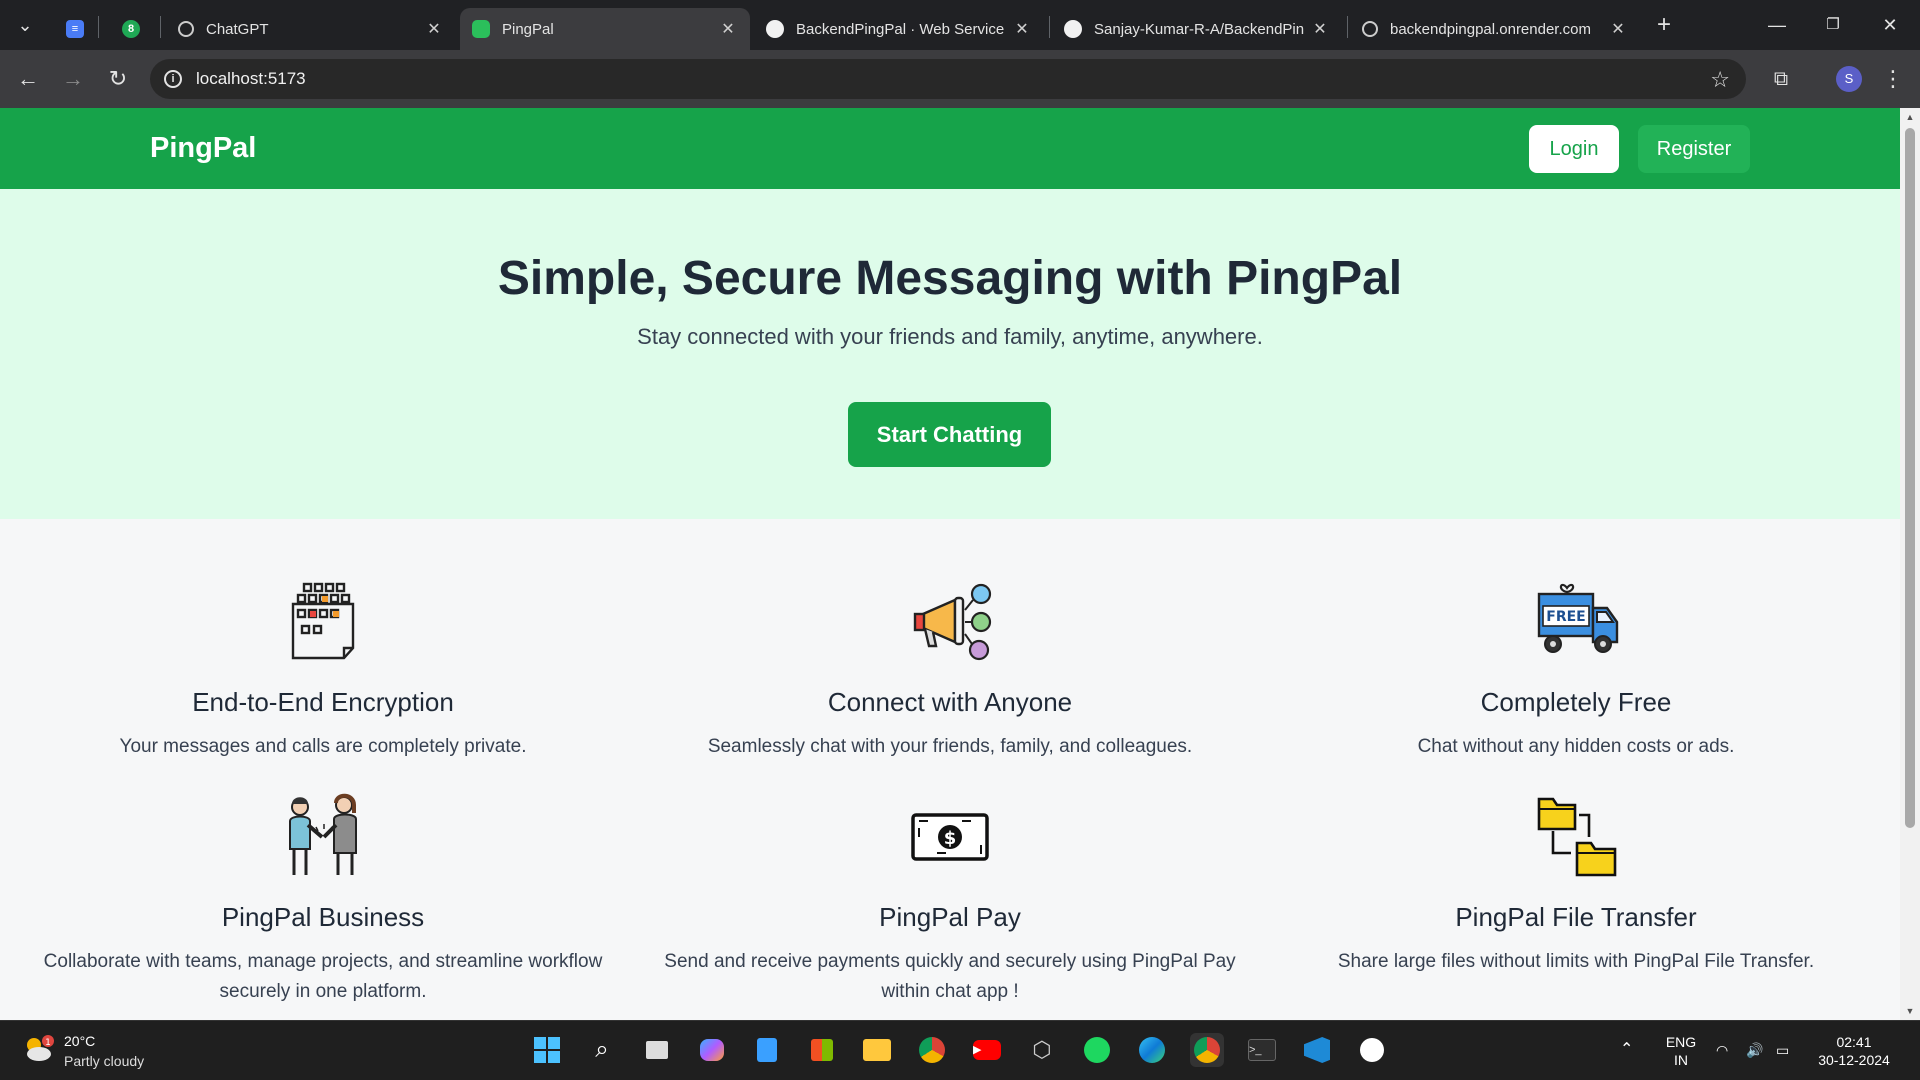 The width and height of the screenshot is (1920, 1080). Describe the element at coordinates (1777, 25) in the screenshot. I see `minimize-icon: —` at that location.